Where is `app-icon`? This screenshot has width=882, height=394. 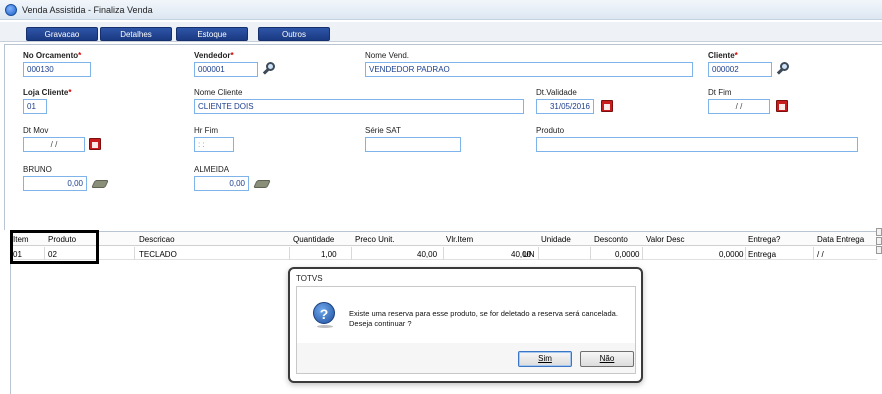
app-icon is located at coordinates (11, 10).